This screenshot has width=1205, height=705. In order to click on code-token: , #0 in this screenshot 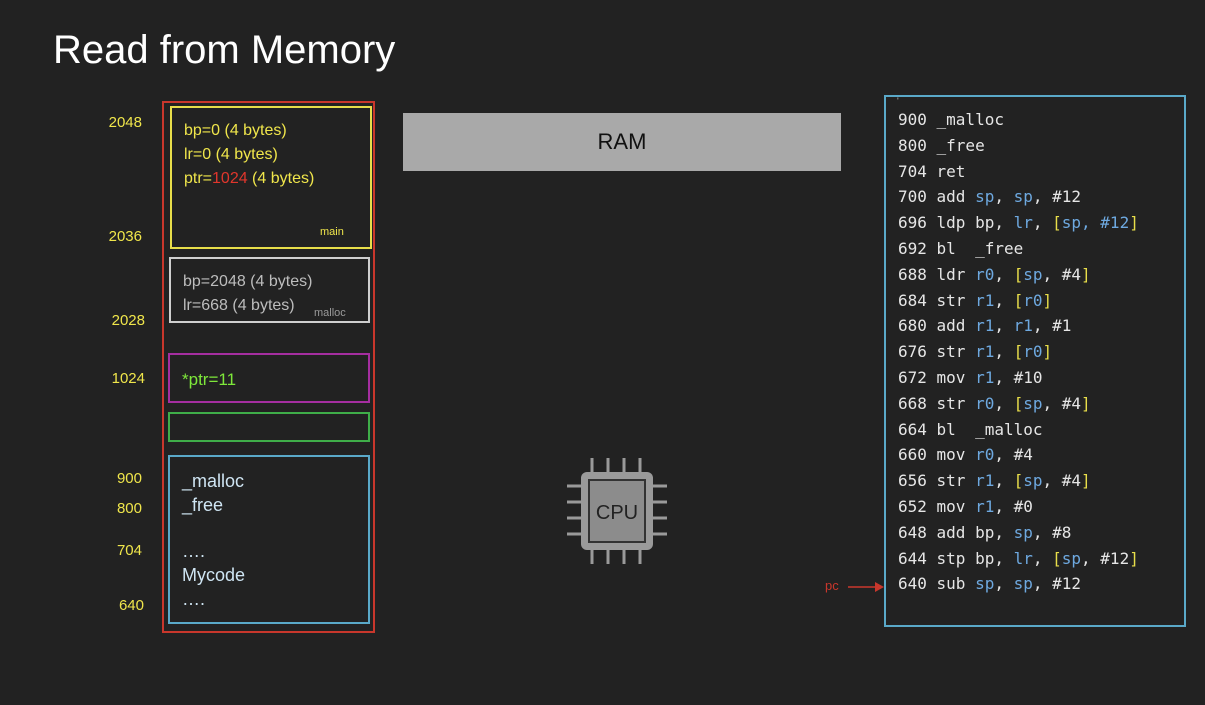, I will do `click(1013, 506)`.